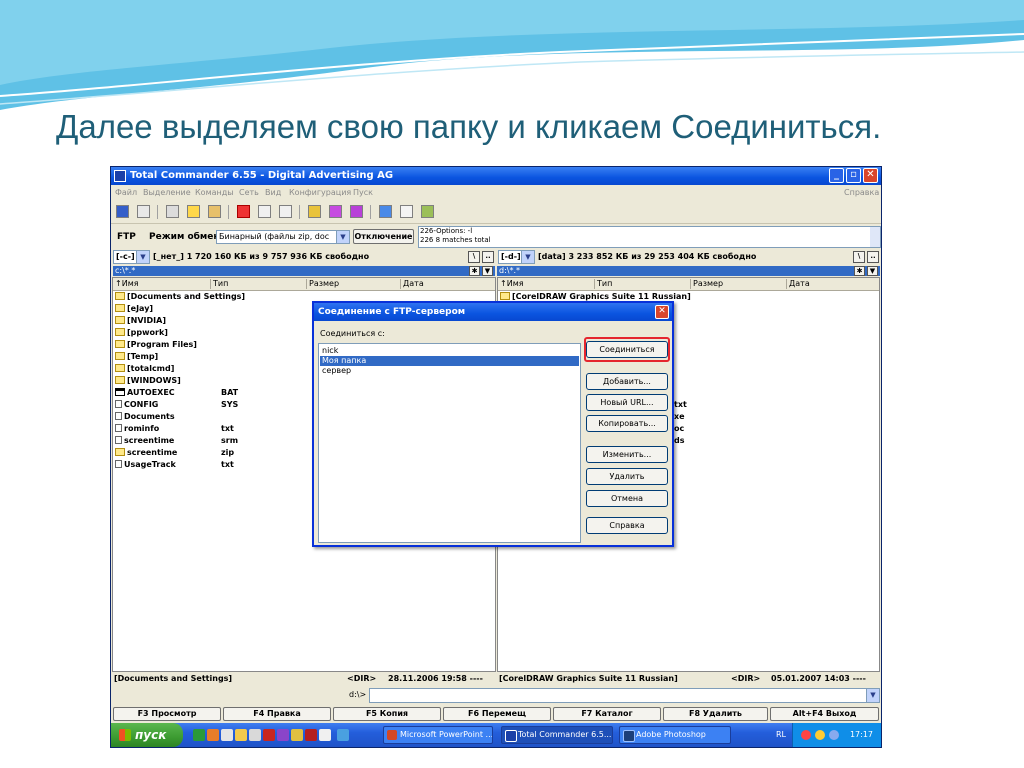  I want to click on refresh-icon, so click(122, 211).